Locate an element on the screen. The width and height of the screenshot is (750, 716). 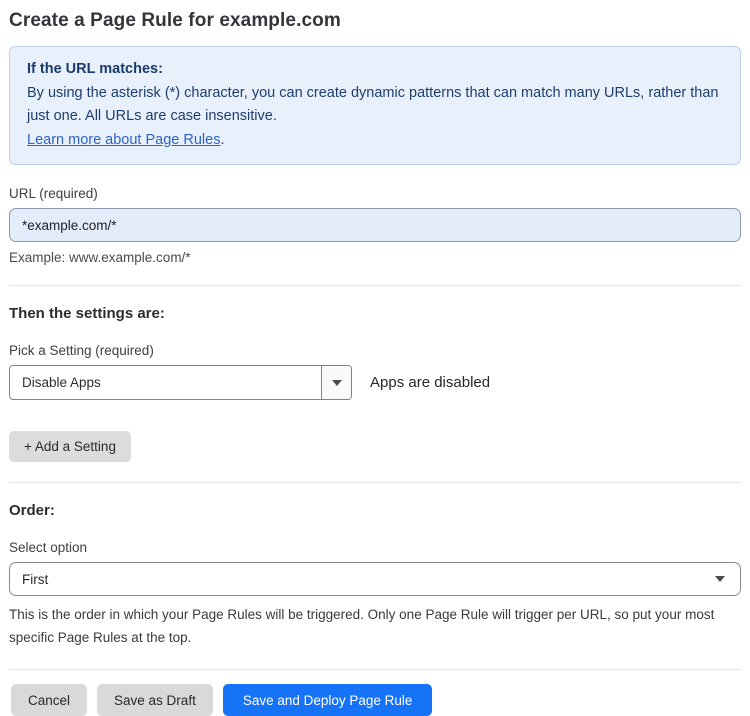
setting-select-arrow-button is located at coordinates (336, 382).